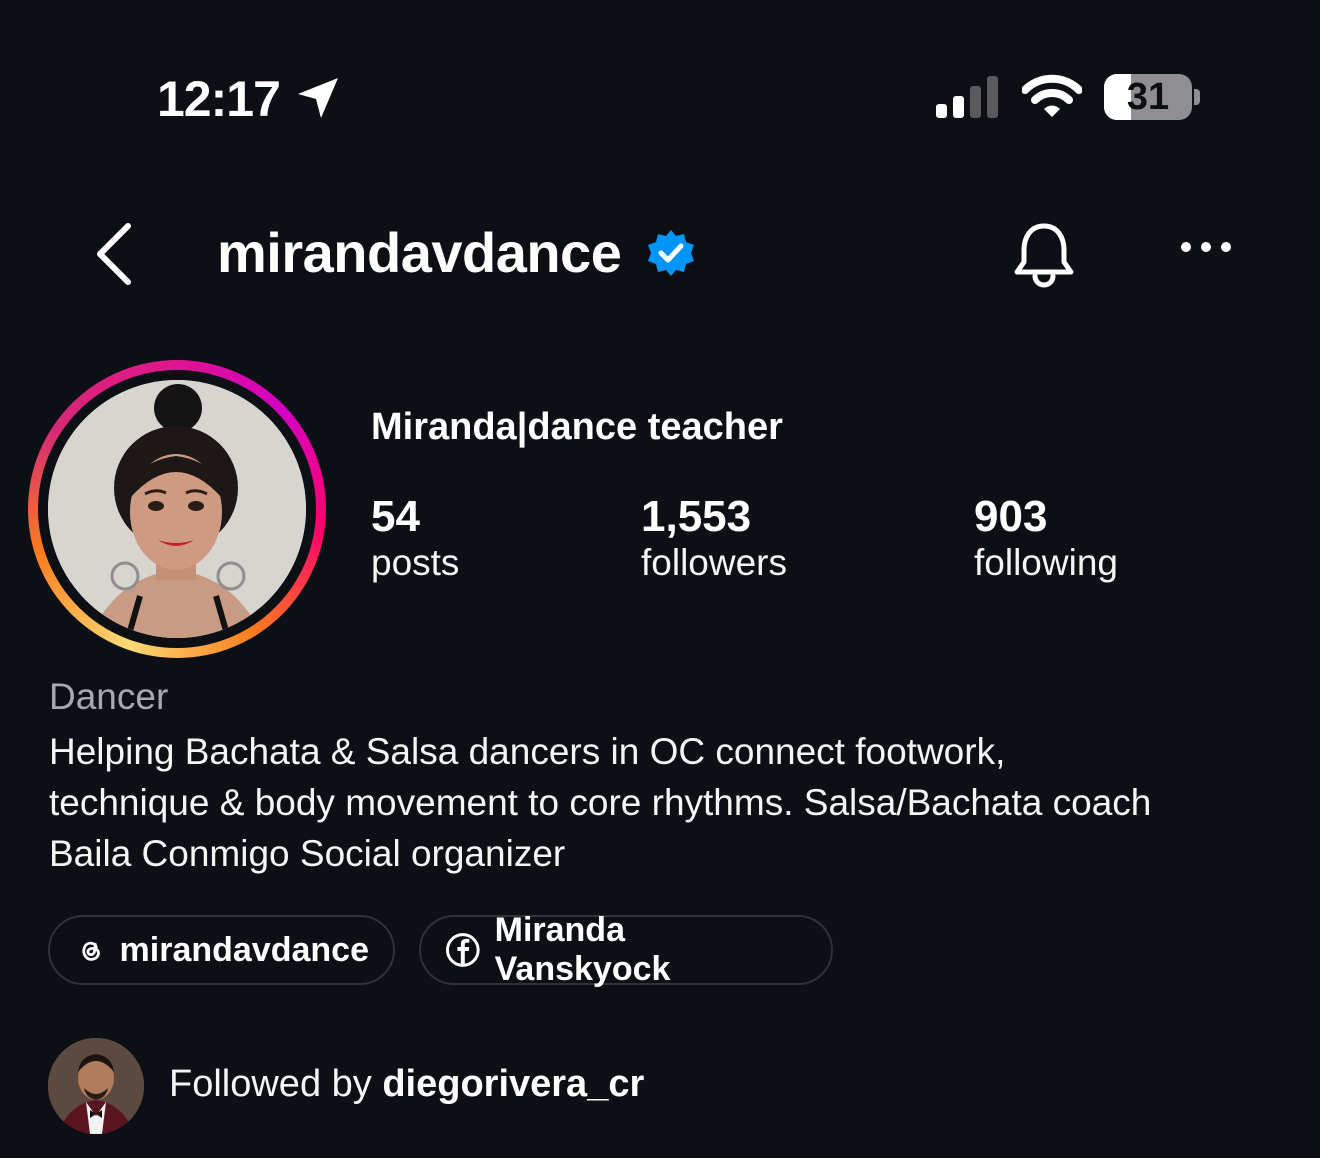  I want to click on threads-link-button: mirandavdance, so click(221, 950).